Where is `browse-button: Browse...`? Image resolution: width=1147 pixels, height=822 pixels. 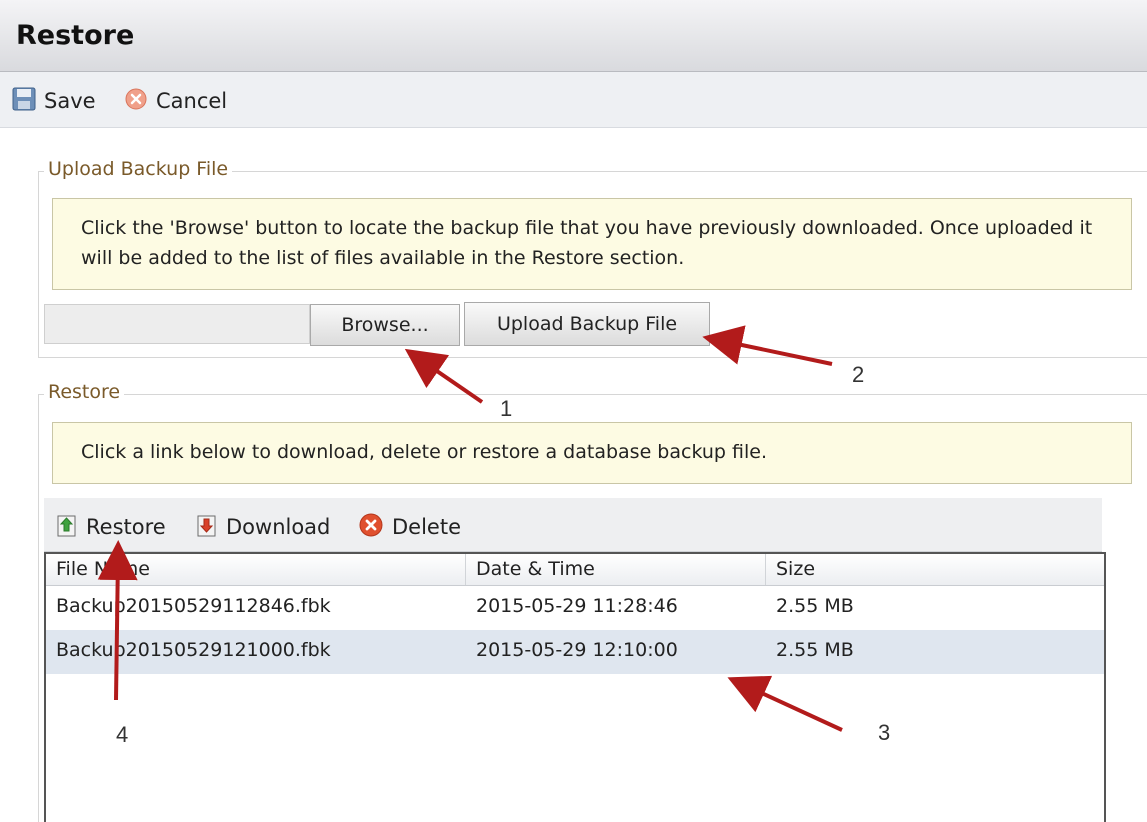 browse-button: Browse... is located at coordinates (385, 325).